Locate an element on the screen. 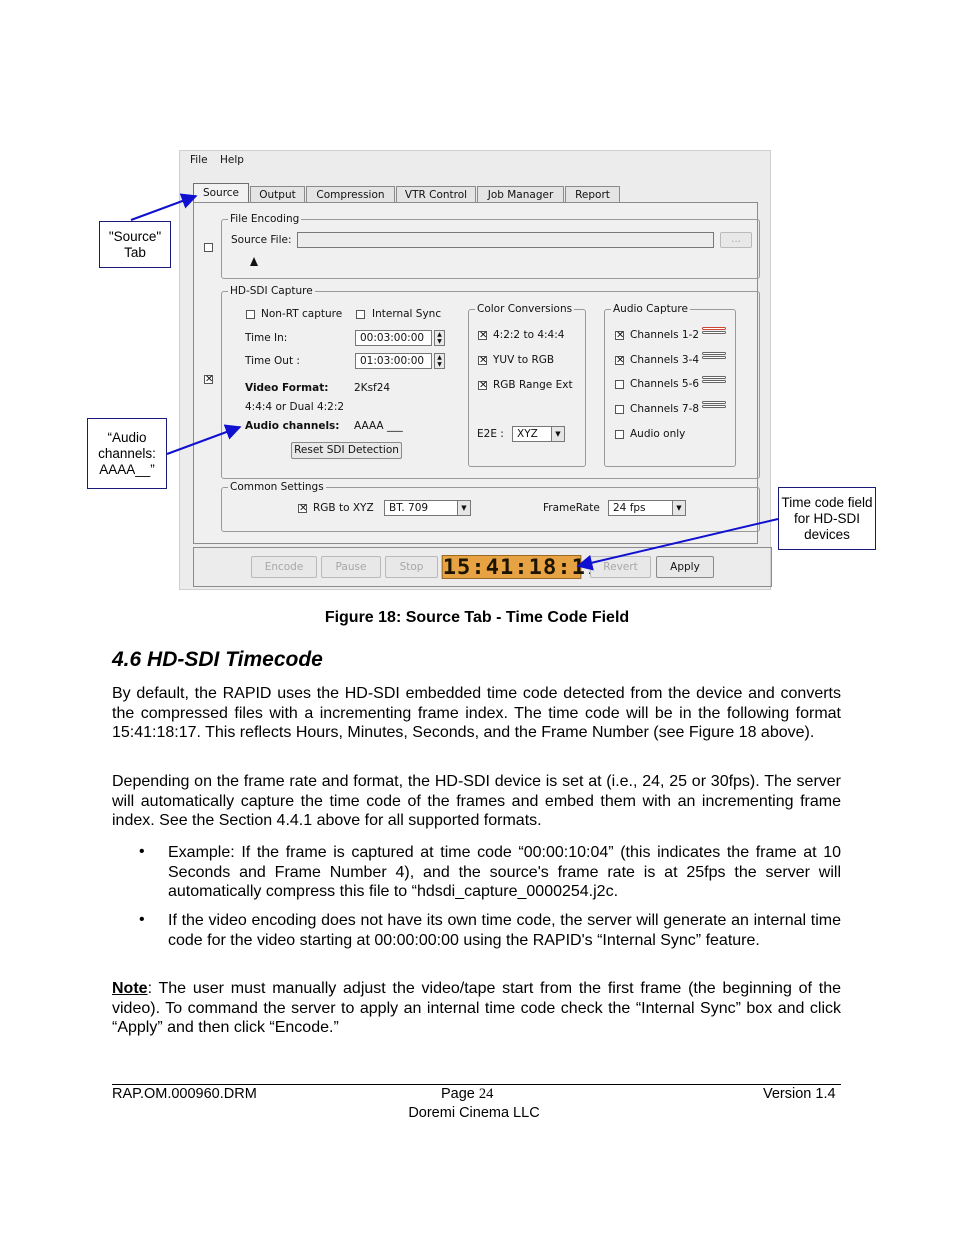 The image size is (954, 1235). arrow-time-code is located at coordinates (677, 544).